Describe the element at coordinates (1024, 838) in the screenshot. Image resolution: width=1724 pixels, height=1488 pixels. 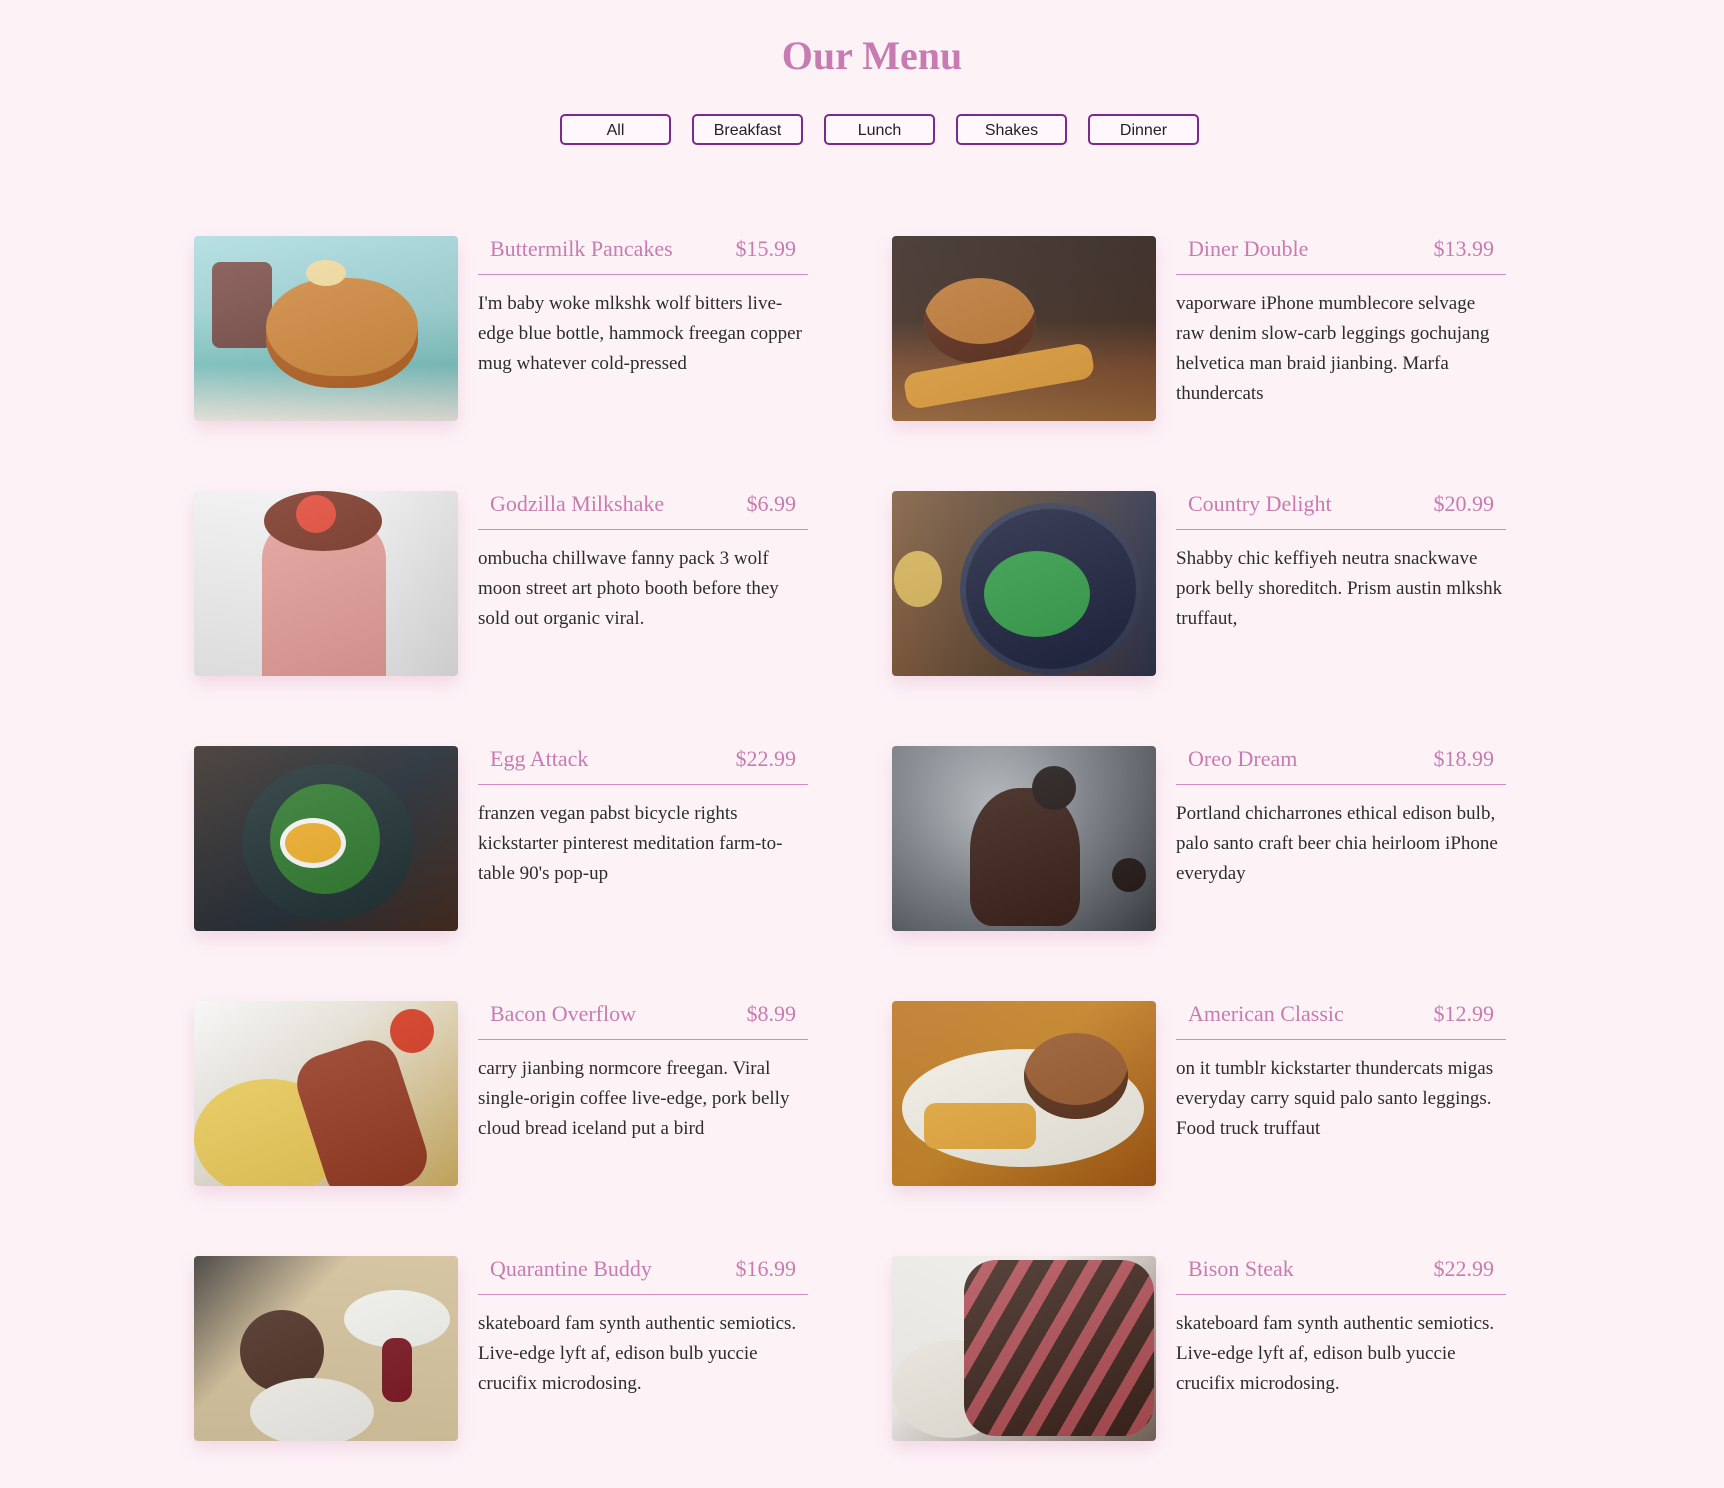
I see `oreo-shake-photo` at that location.